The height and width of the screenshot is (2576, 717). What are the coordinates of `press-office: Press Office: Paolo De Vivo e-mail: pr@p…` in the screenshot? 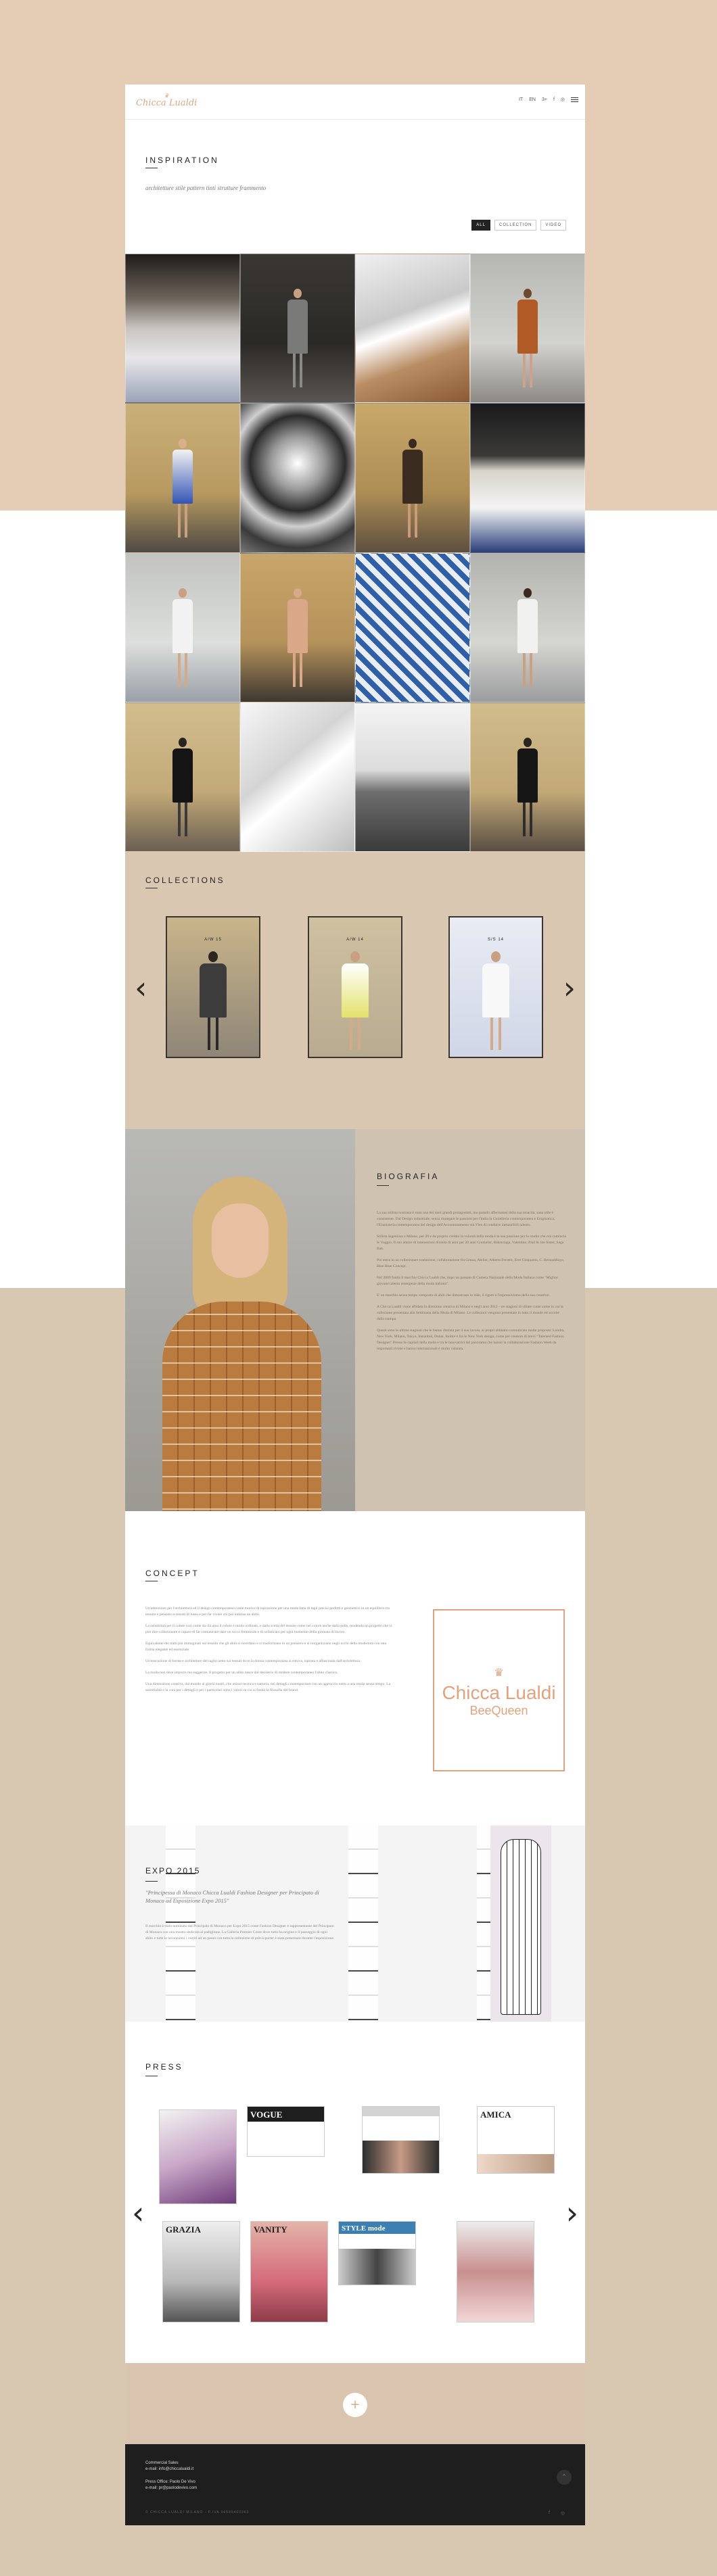 It's located at (171, 2485).